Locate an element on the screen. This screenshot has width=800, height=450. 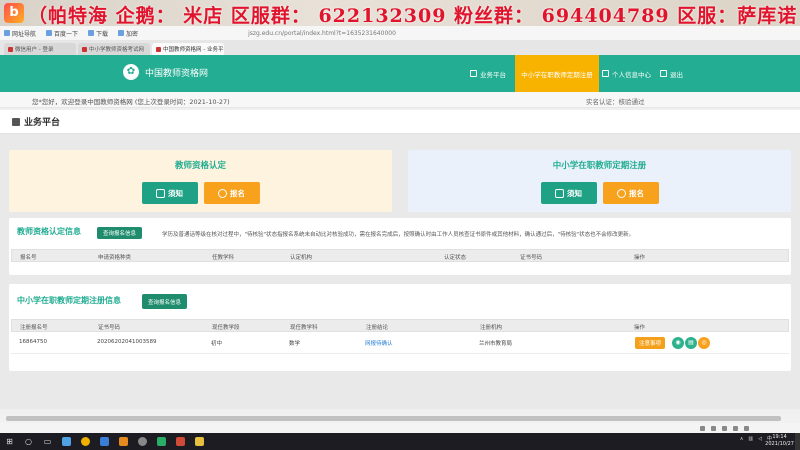
table-header: 报名号 申请资格种类 任教学科 认定机构 认定状态 证书号码 操作 is located at coordinates (400, 255).